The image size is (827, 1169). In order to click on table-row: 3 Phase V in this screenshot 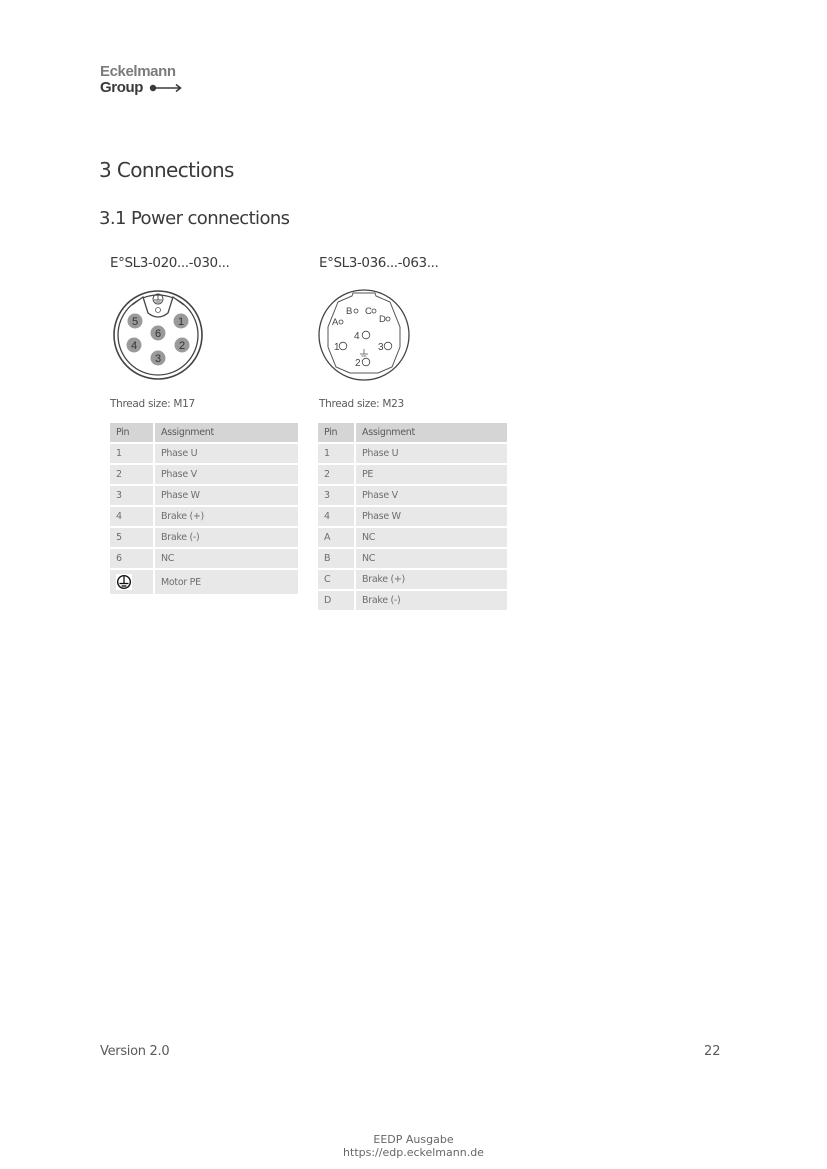, I will do `click(412, 496)`.